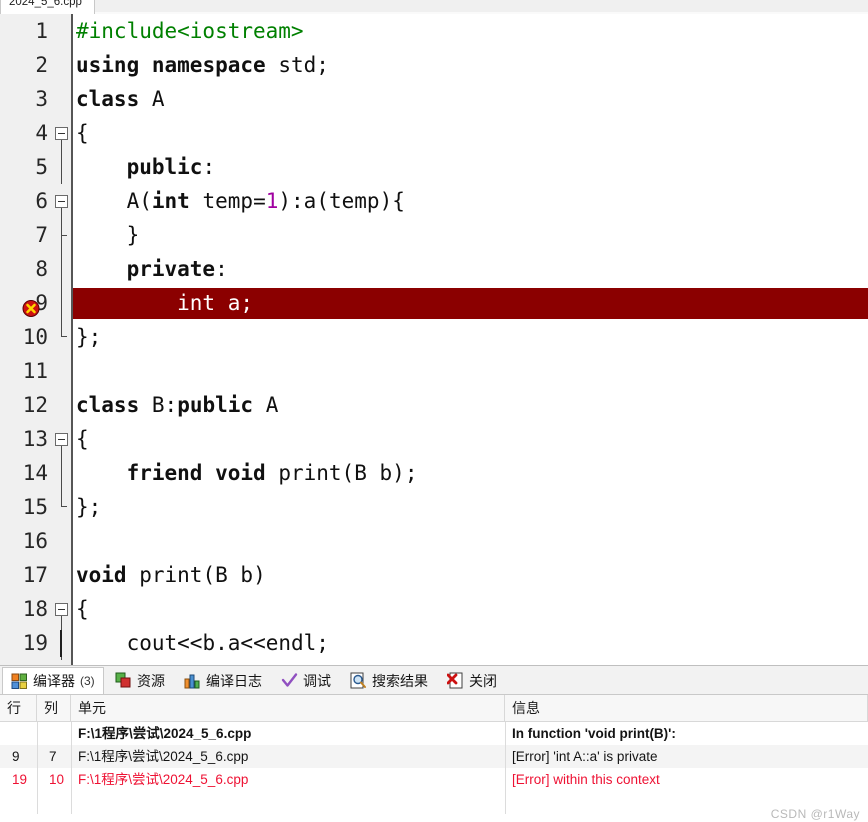 The image size is (868, 822). What do you see at coordinates (202, 65) in the screenshot?
I see `code-line-text: using namespace std;` at bounding box center [202, 65].